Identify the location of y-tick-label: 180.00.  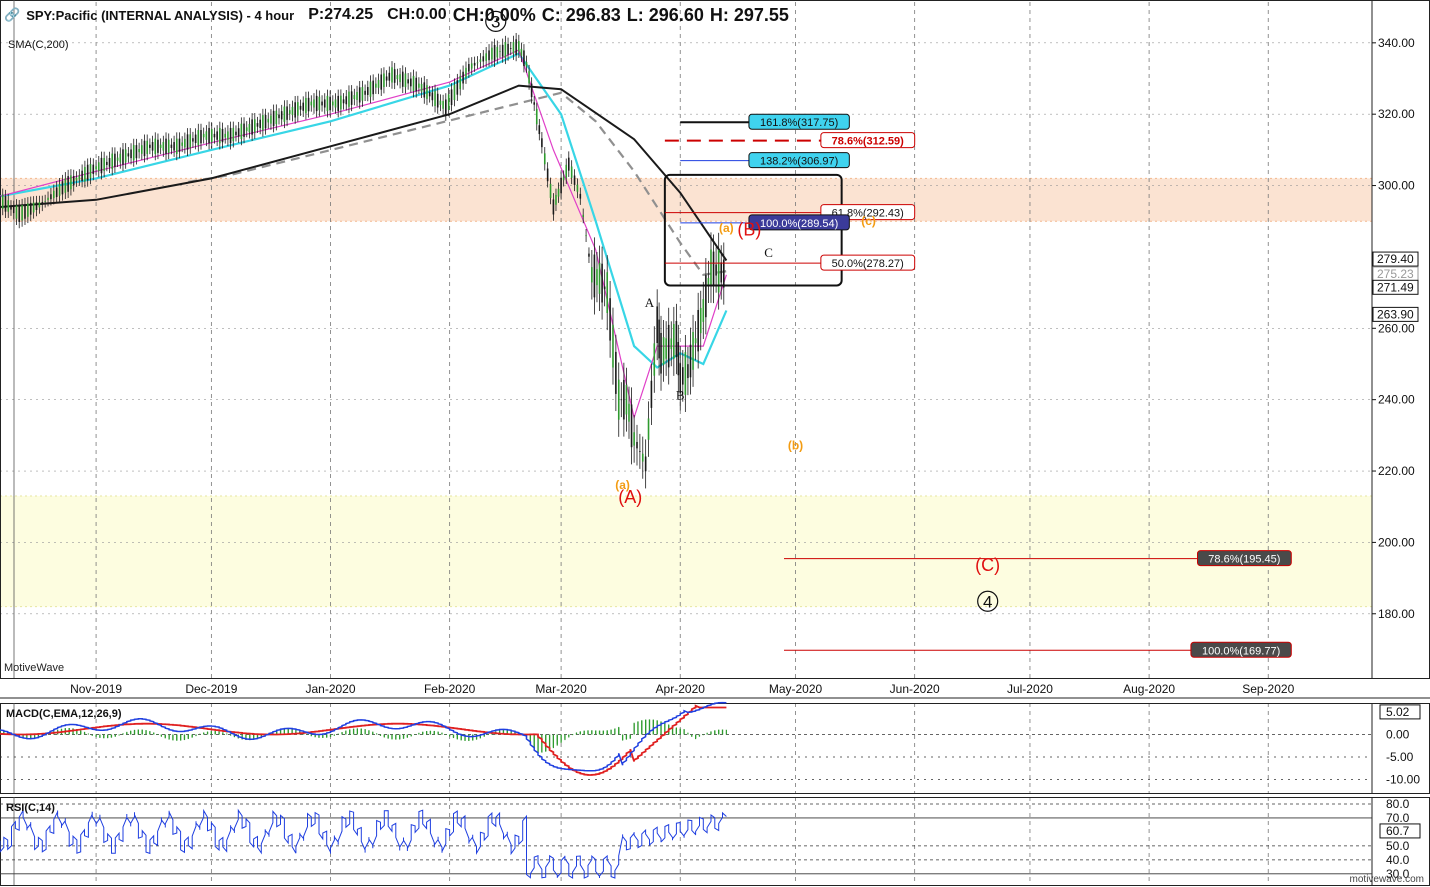
(1396, 614).